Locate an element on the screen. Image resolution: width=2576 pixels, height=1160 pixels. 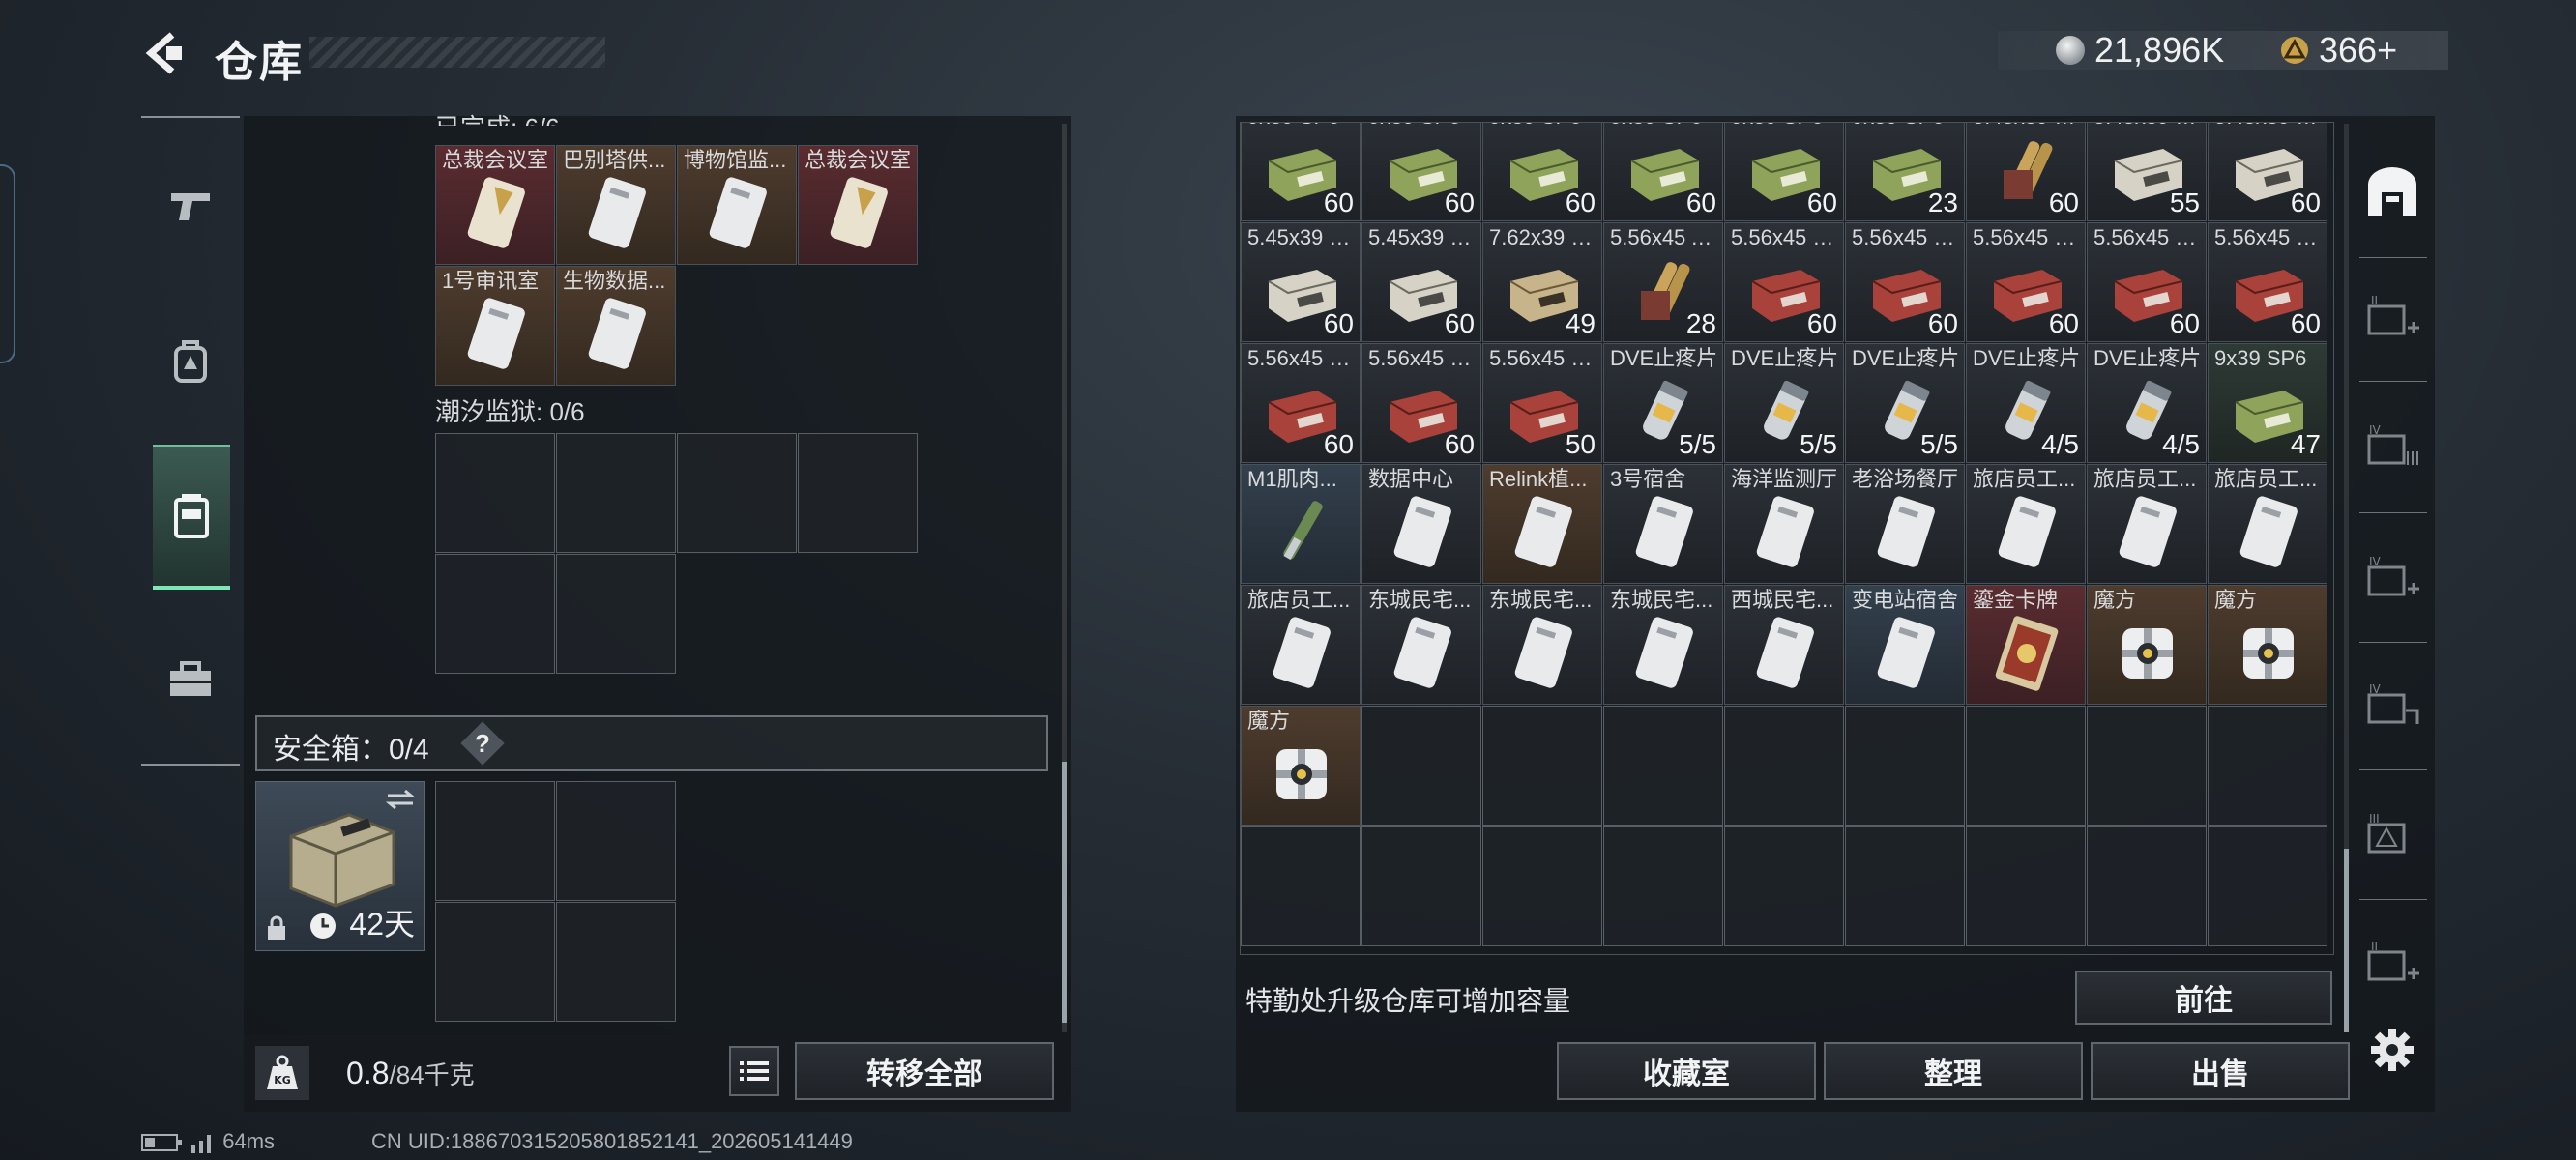
nav-weapons is located at coordinates (190, 205).